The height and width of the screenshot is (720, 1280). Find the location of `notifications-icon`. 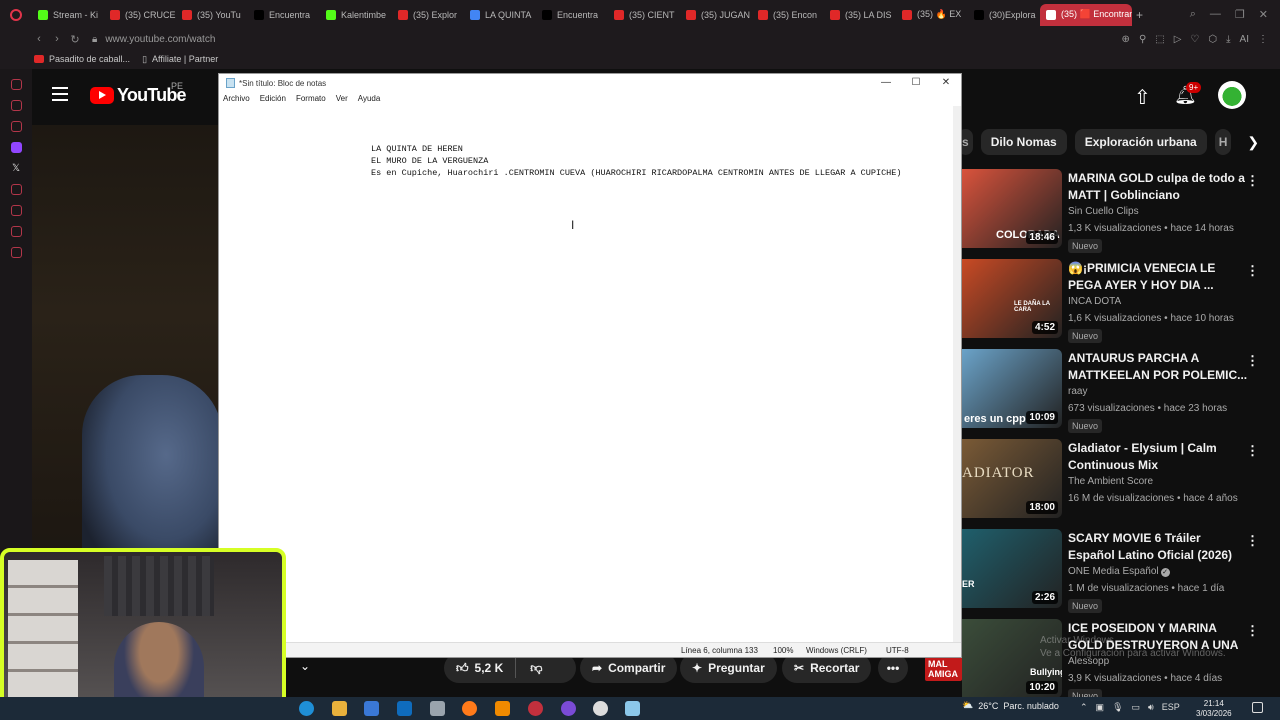

notifications-icon is located at coordinates (1257, 707).